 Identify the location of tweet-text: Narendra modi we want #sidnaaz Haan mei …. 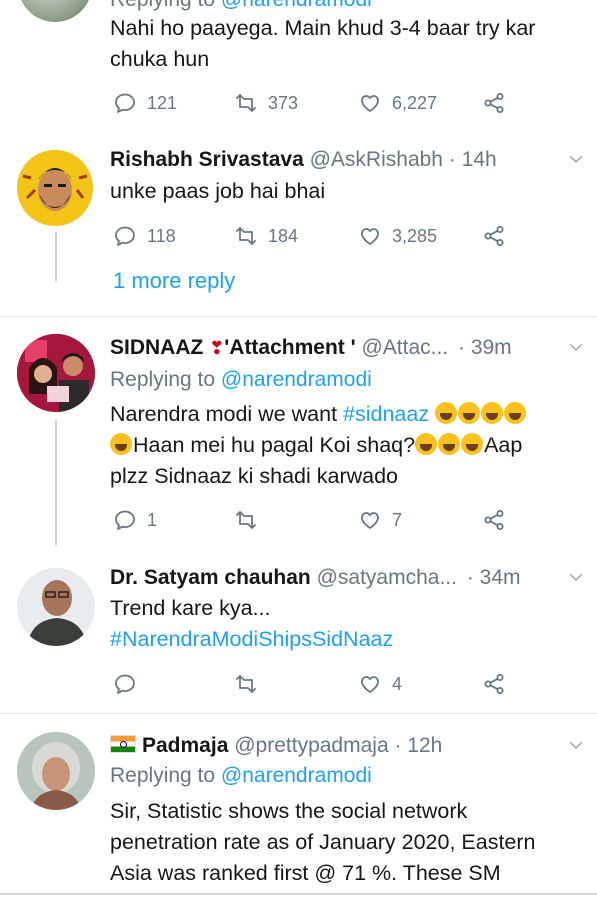
(345, 445).